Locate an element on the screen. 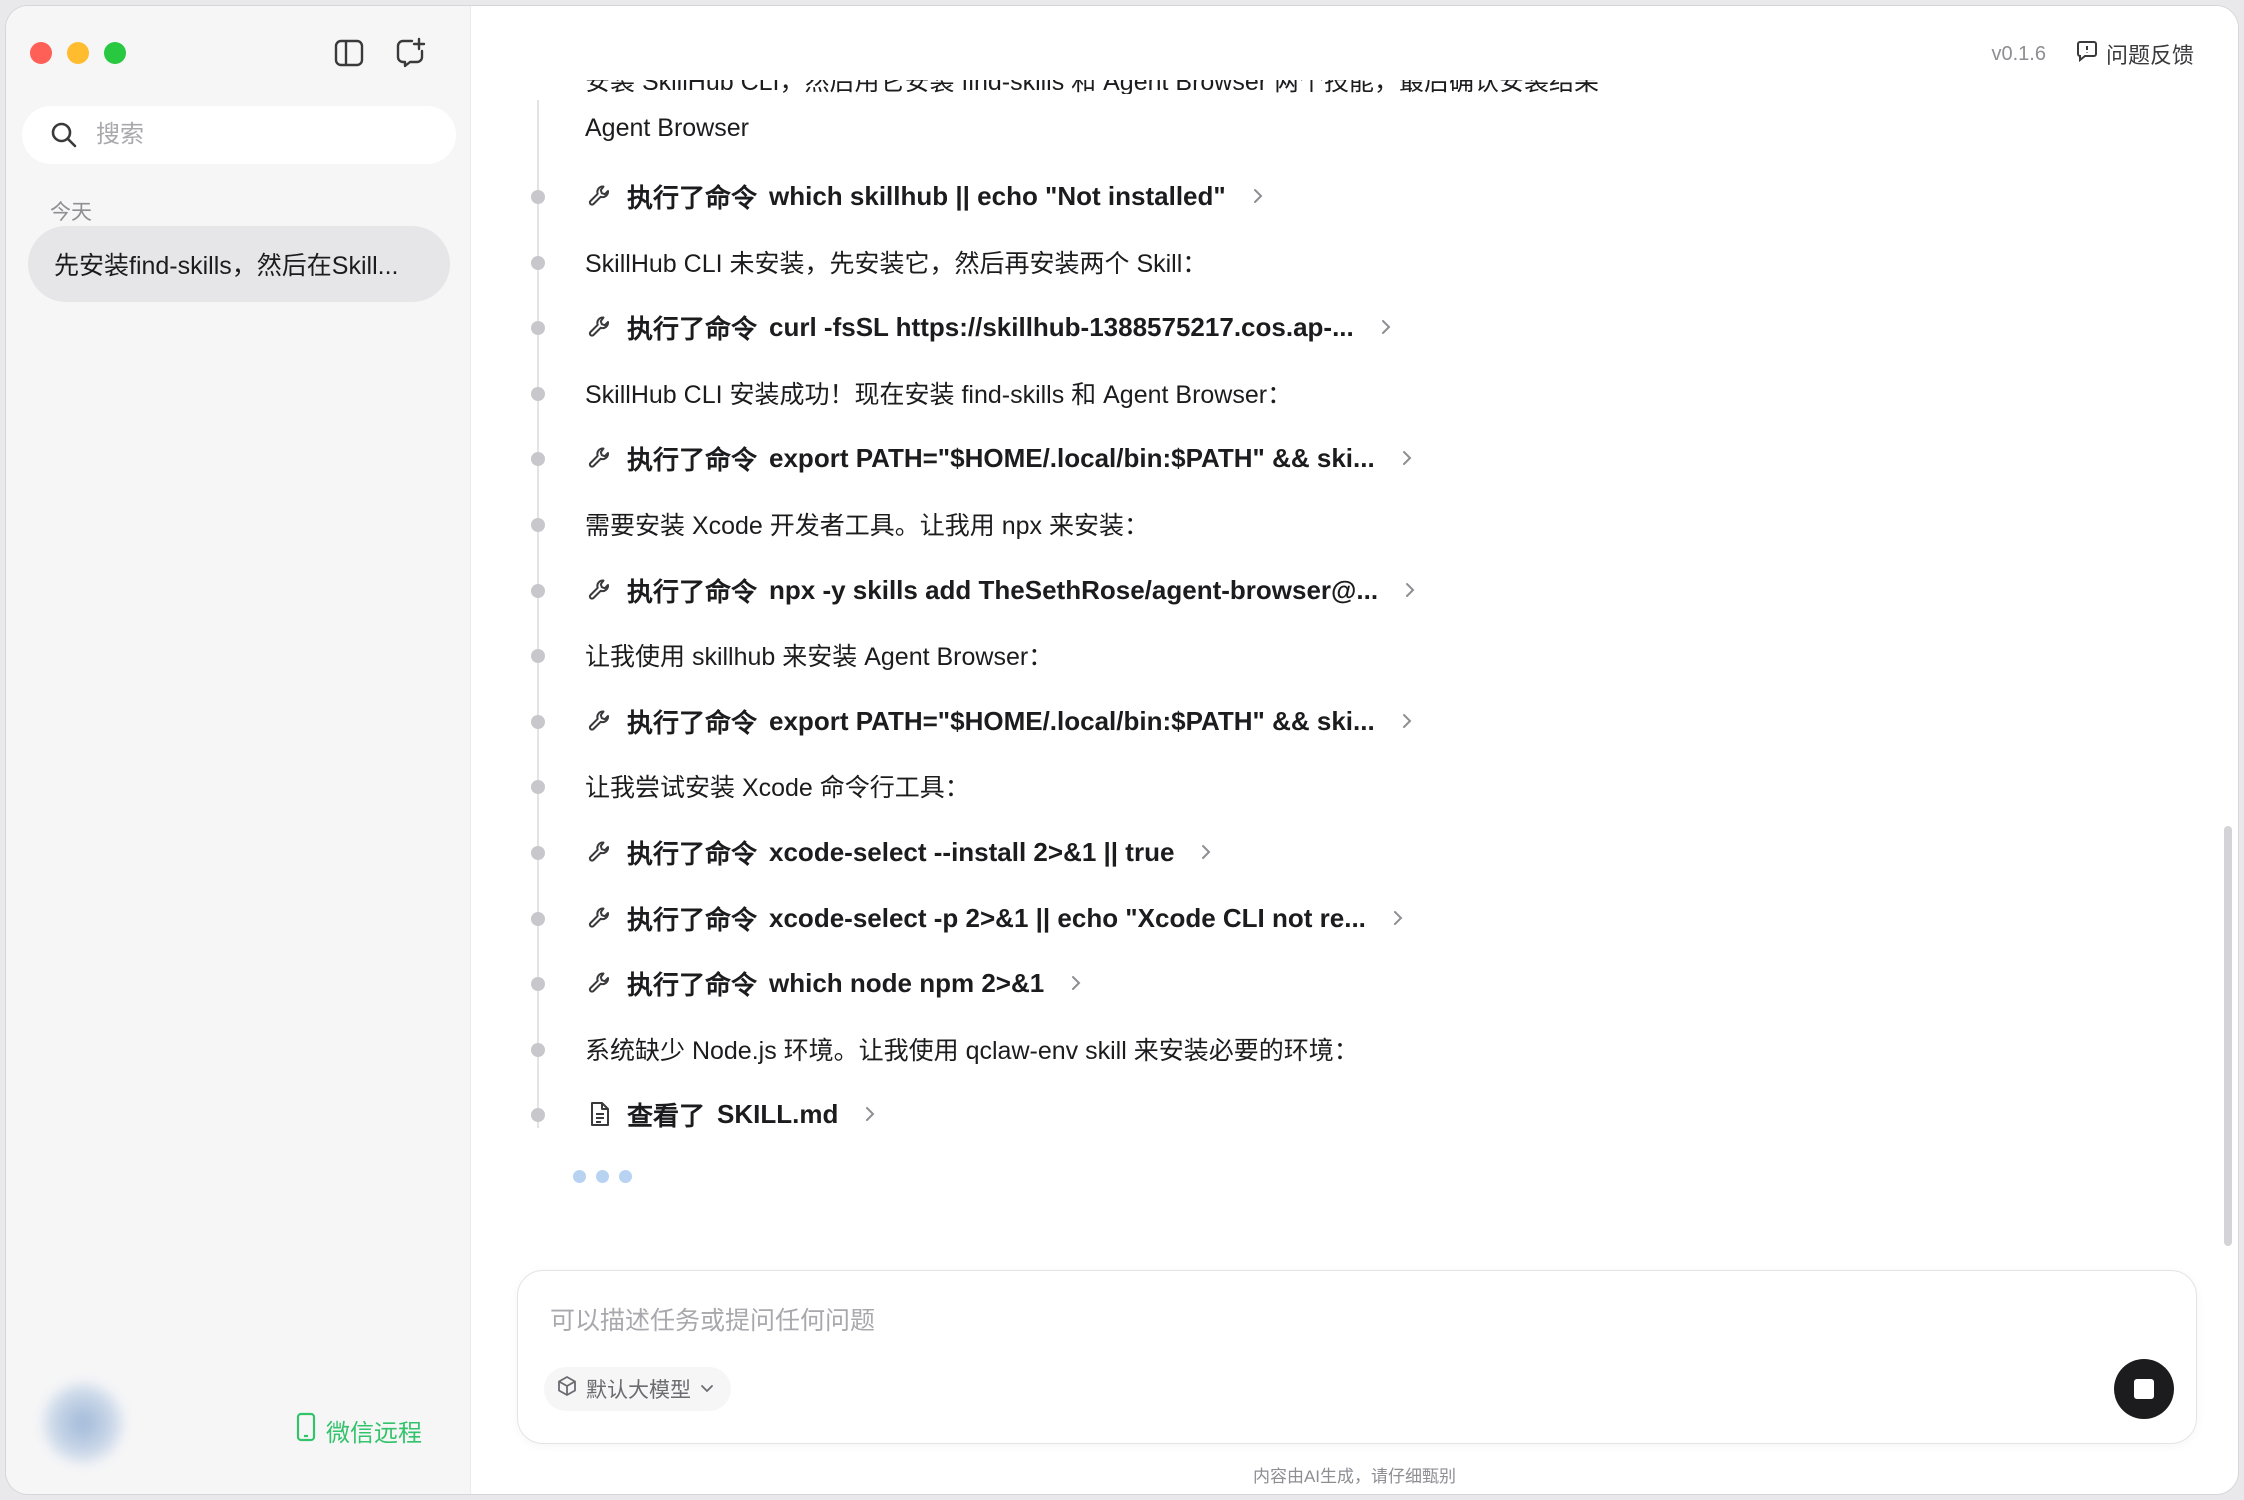 The width and height of the screenshot is (2244, 1500). timeline-entry-body: 执行了命令 which node npm 2>&1 is located at coordinates (835, 983).